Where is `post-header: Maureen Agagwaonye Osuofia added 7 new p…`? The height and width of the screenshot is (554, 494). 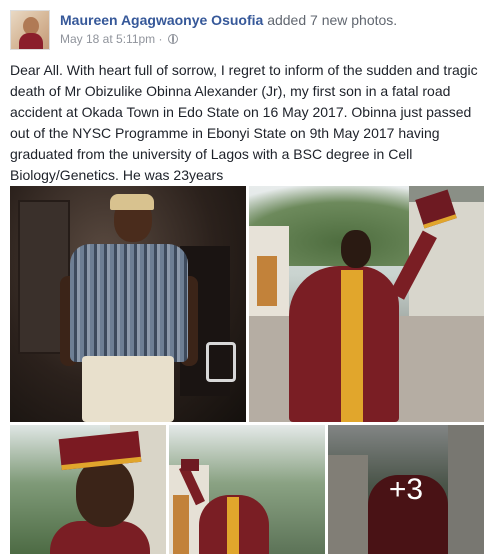 post-header: Maureen Agagwaonye Osuofia added 7 new p… is located at coordinates (247, 31).